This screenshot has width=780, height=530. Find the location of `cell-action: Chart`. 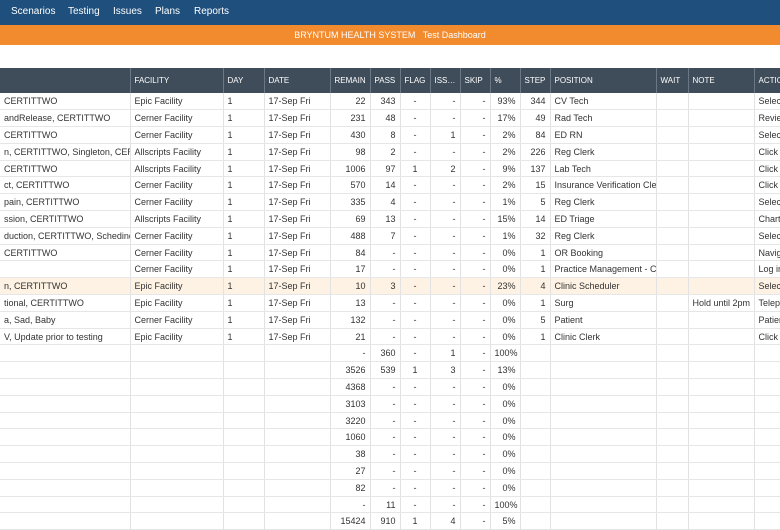

cell-action: Chart is located at coordinates (767, 219).